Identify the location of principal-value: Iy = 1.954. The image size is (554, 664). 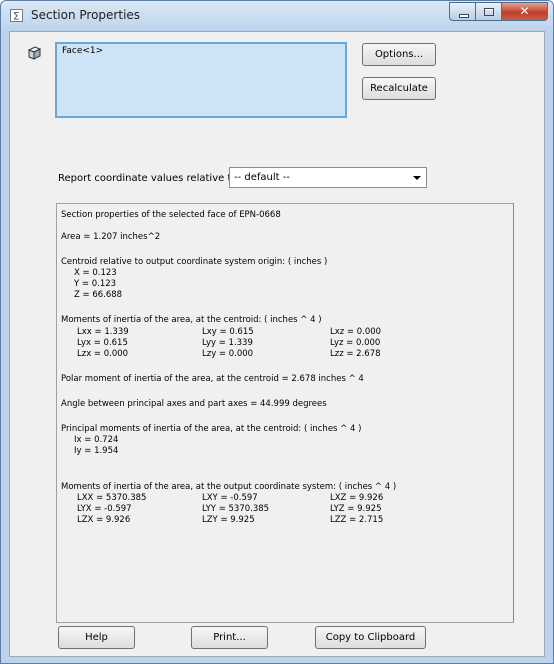
(96, 451).